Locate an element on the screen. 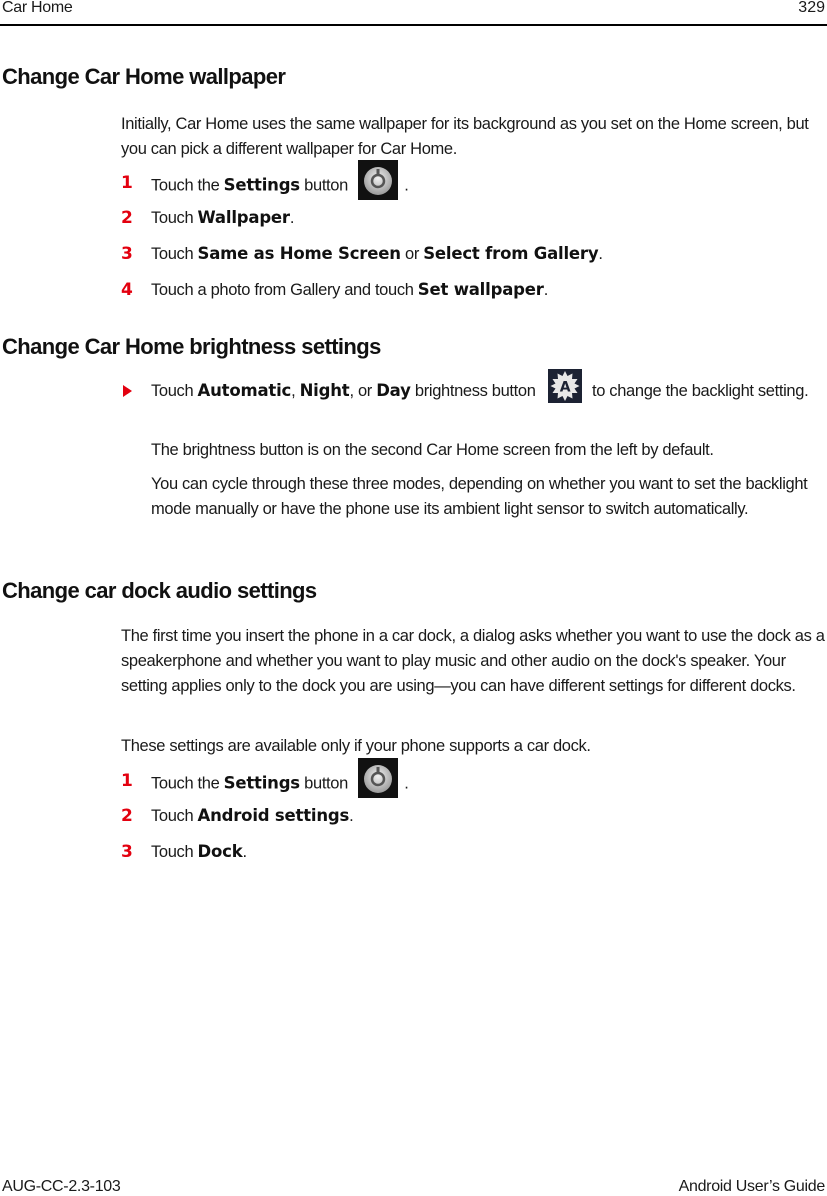 Image resolution: width=827 pixels, height=1196 pixels. brightness-auto-icon: A is located at coordinates (564, 385).